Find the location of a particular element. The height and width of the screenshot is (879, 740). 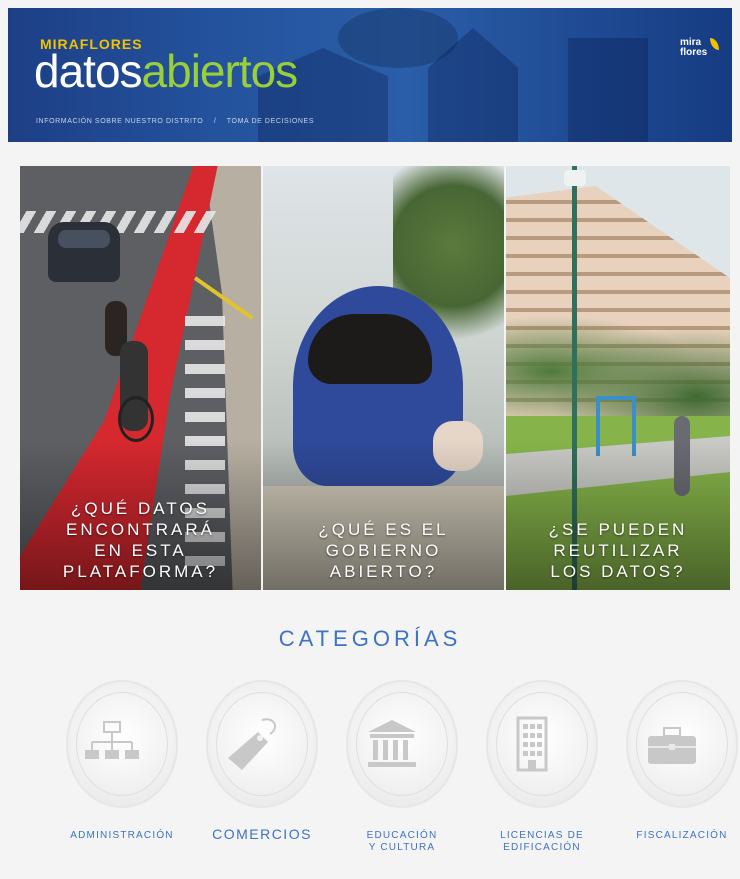

site-logo-wordmark: datosabiertos is located at coordinates (166, 71).